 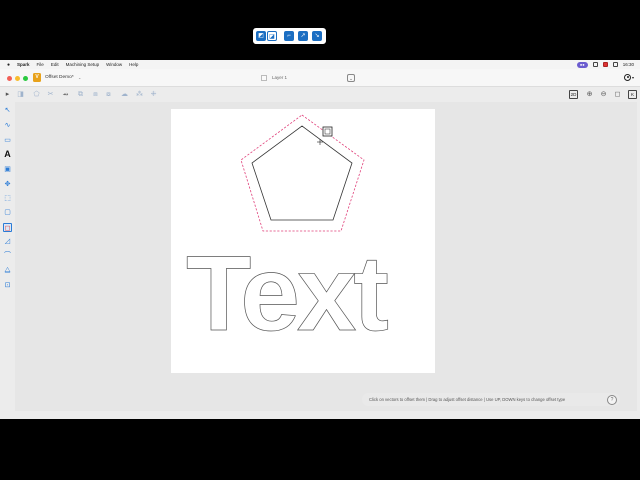 I want to click on status-box-icon, so click(x=595, y=64).